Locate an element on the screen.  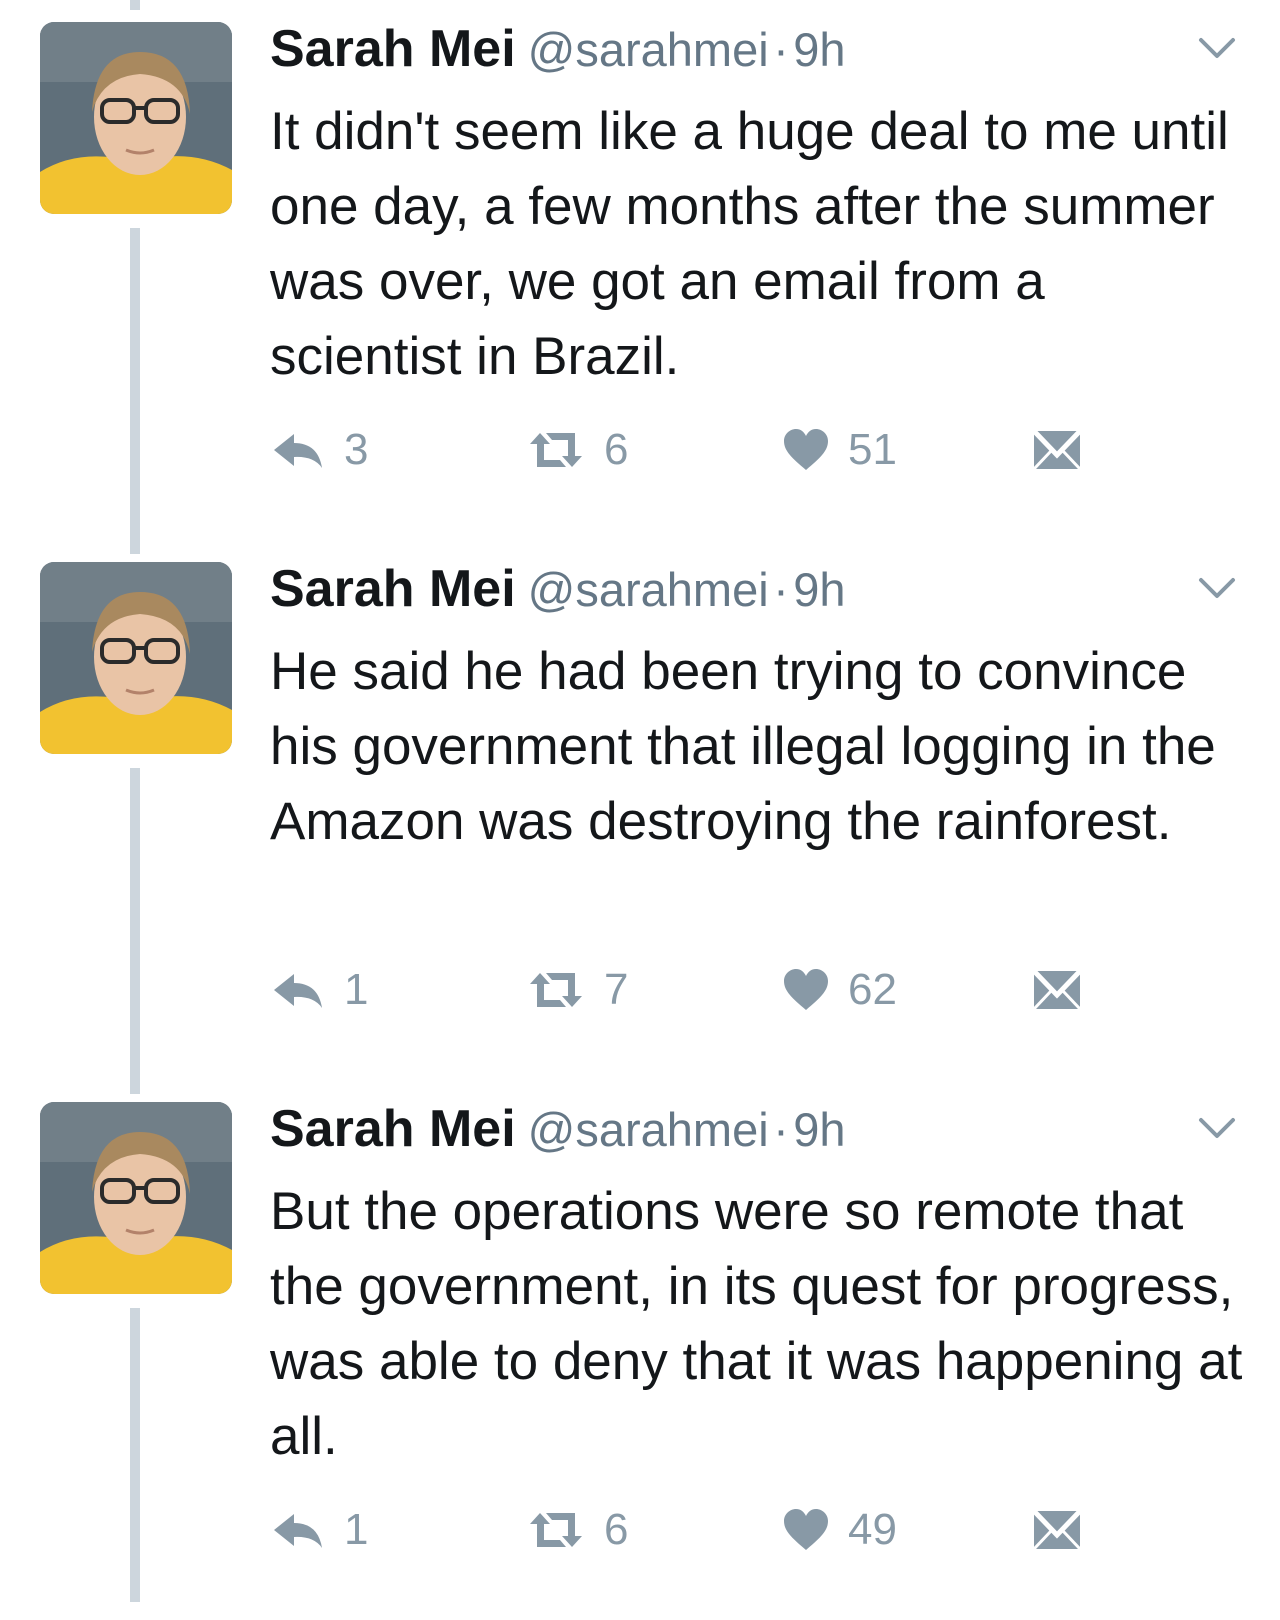
reply-button: 3 is located at coordinates (319, 450).